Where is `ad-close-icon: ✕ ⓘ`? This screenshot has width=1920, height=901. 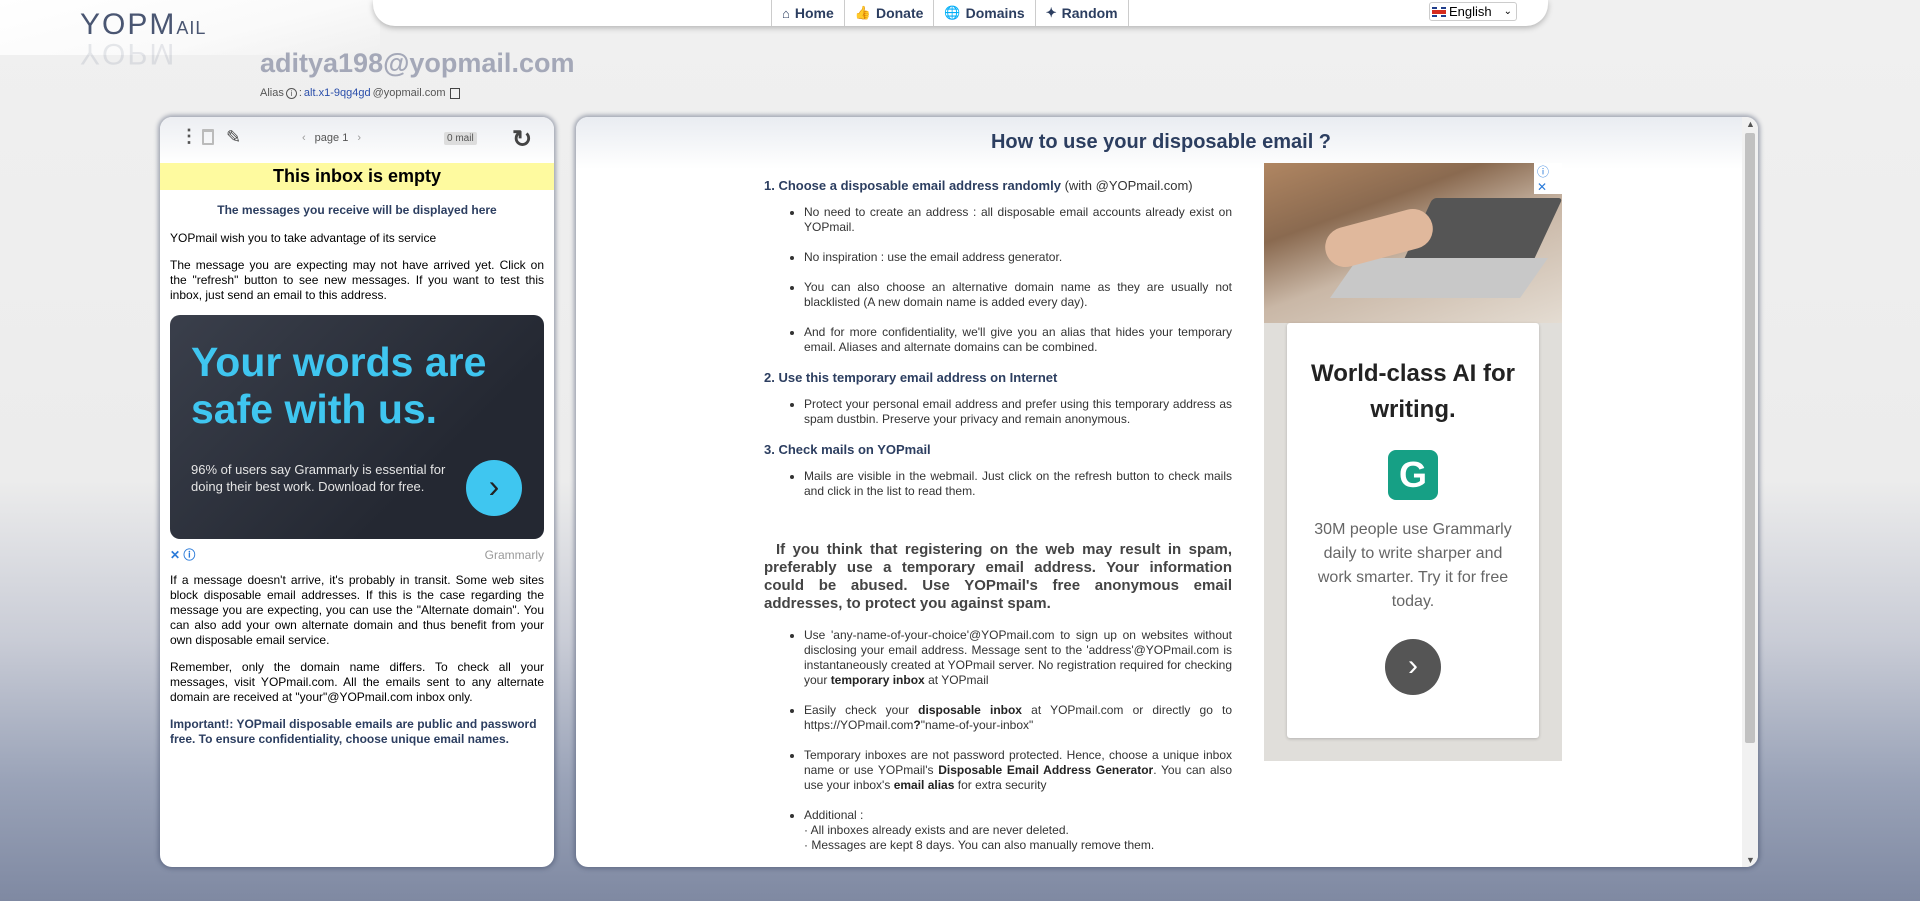 ad-close-icon: ✕ ⓘ is located at coordinates (182, 555).